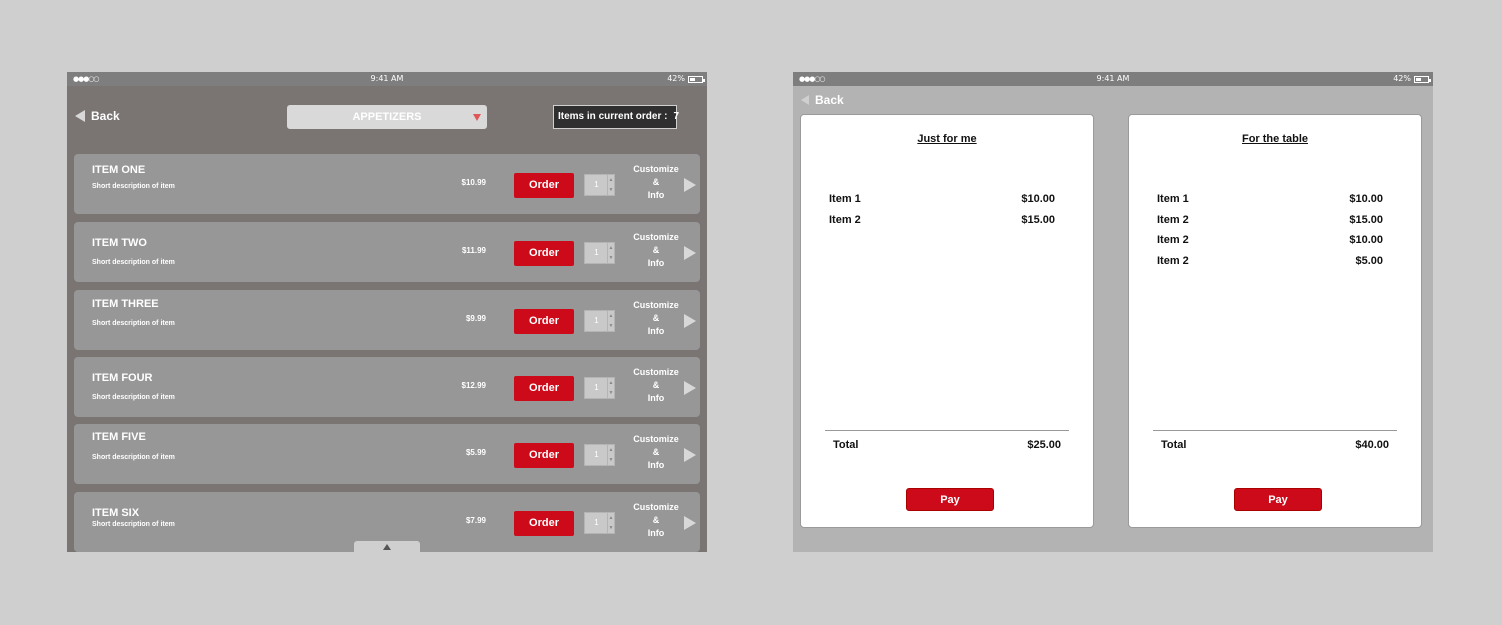 Image resolution: width=1502 pixels, height=625 pixels. What do you see at coordinates (942, 221) in the screenshot?
I see `bill-line-item: Item 2 $15.00` at bounding box center [942, 221].